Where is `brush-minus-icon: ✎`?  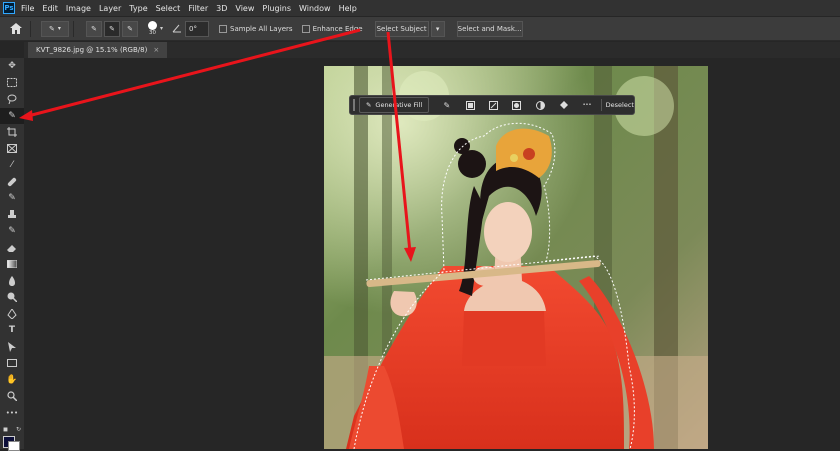
brush-minus-icon: ✎ is located at coordinates (130, 28).